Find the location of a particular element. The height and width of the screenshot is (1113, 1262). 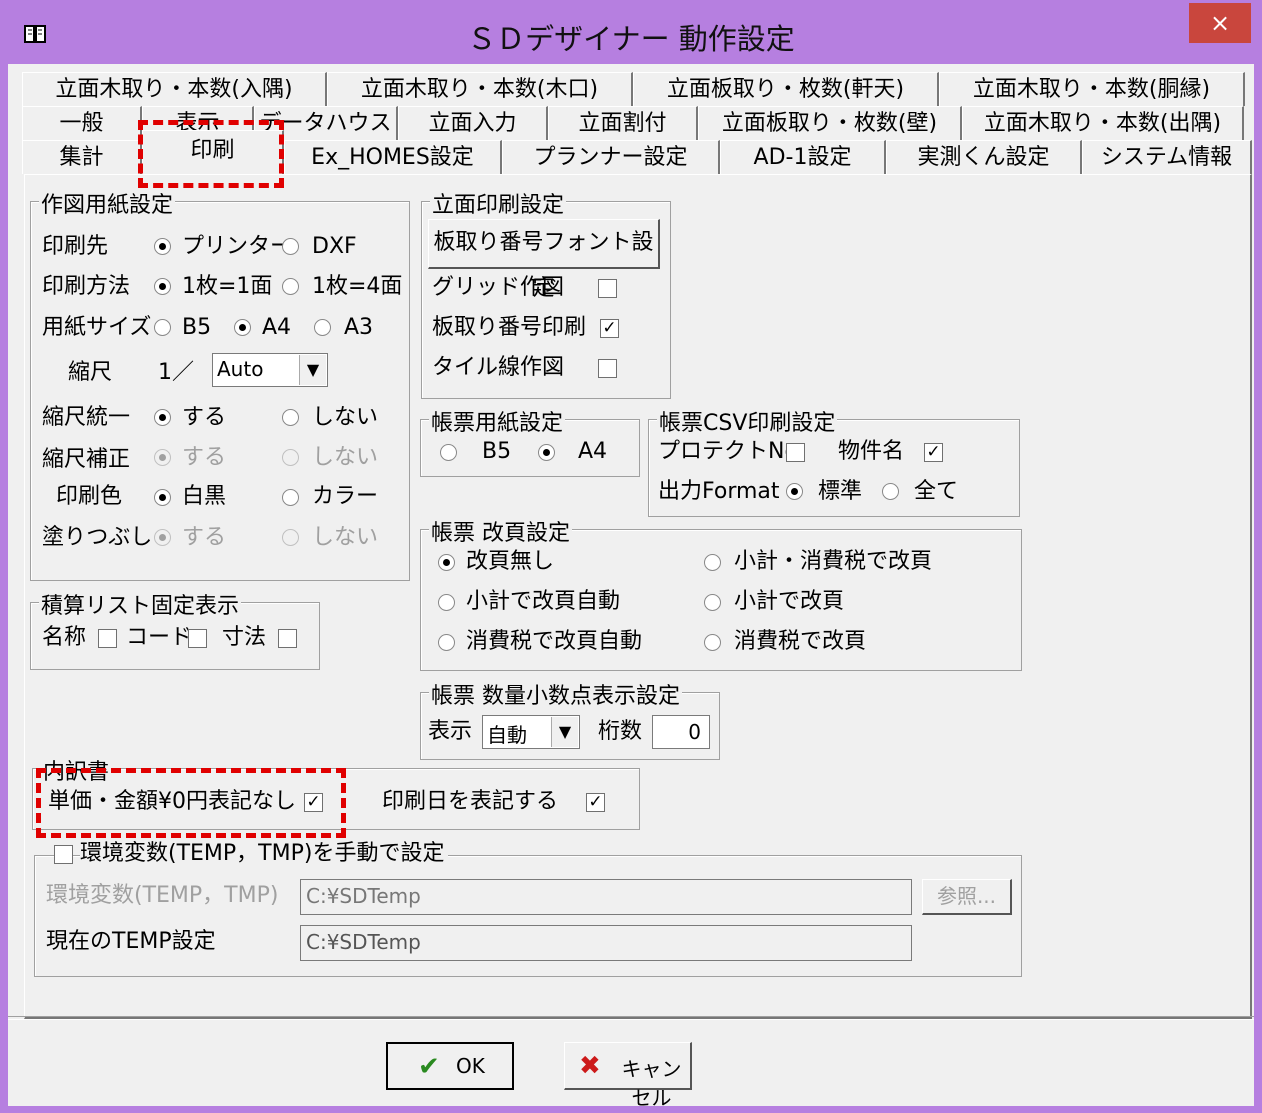

radio-unify-no is located at coordinates (290, 417).